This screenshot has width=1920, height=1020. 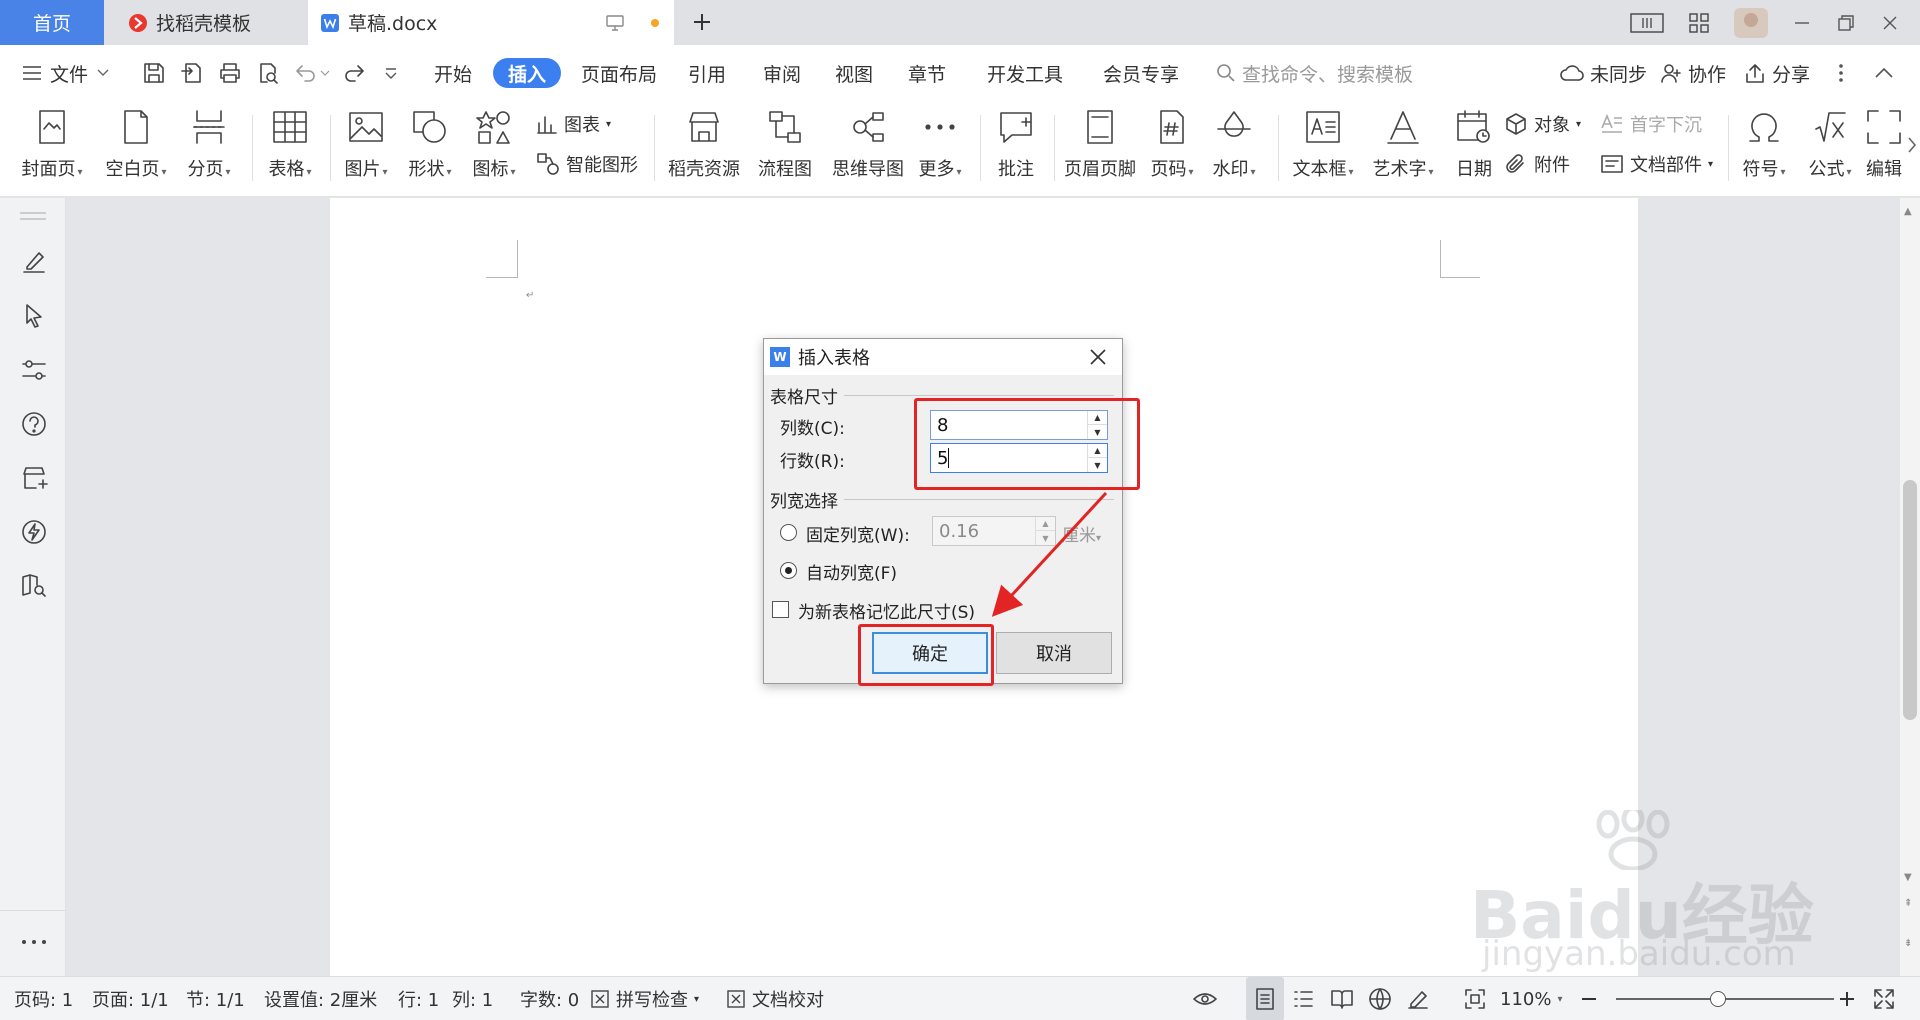 I want to click on cover-page-button: 封面页 ▾, so click(x=52, y=141).